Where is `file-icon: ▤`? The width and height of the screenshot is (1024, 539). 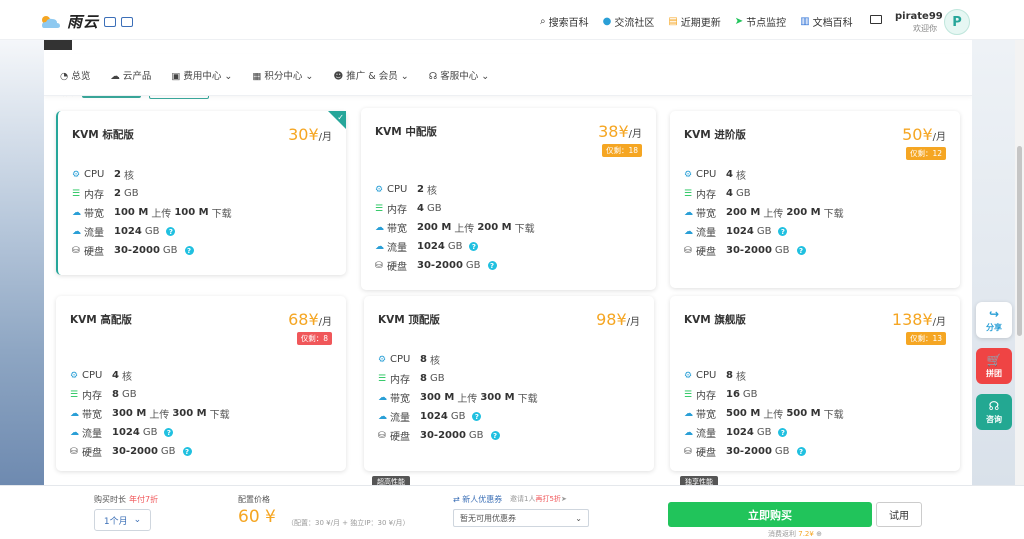 file-icon: ▤ is located at coordinates (673, 21).